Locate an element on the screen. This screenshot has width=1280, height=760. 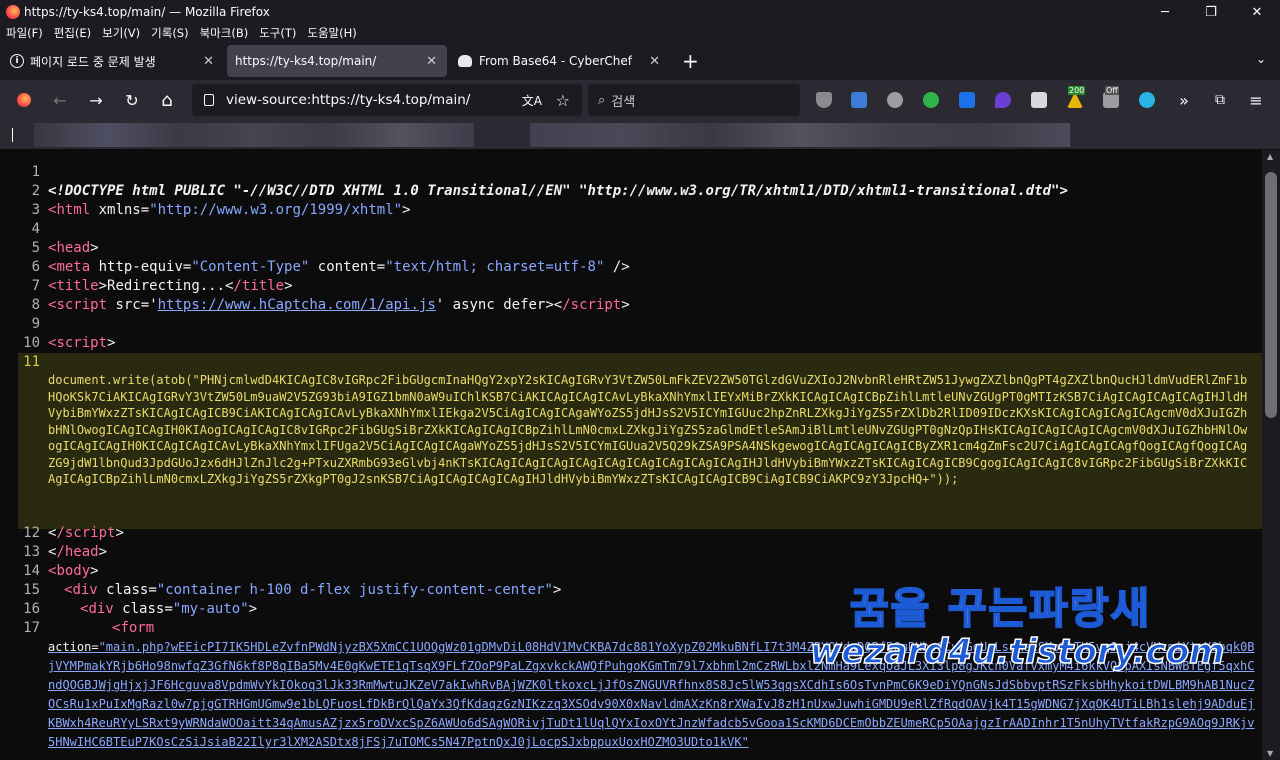
line-number: 12 is located at coordinates (31, 533).